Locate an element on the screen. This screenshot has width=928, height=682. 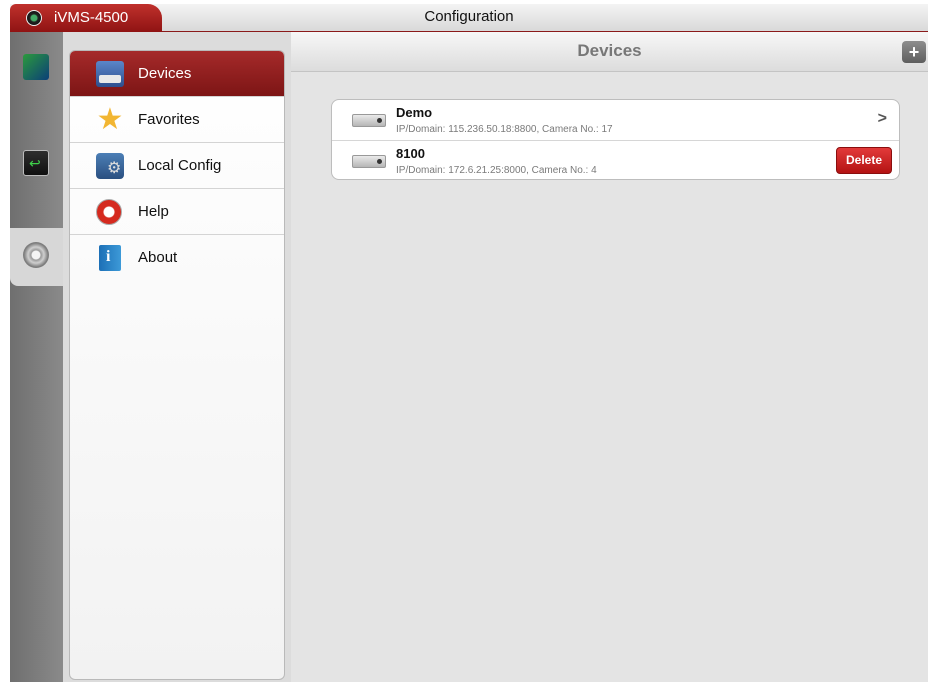
gear-icon is located at coordinates (36, 255).